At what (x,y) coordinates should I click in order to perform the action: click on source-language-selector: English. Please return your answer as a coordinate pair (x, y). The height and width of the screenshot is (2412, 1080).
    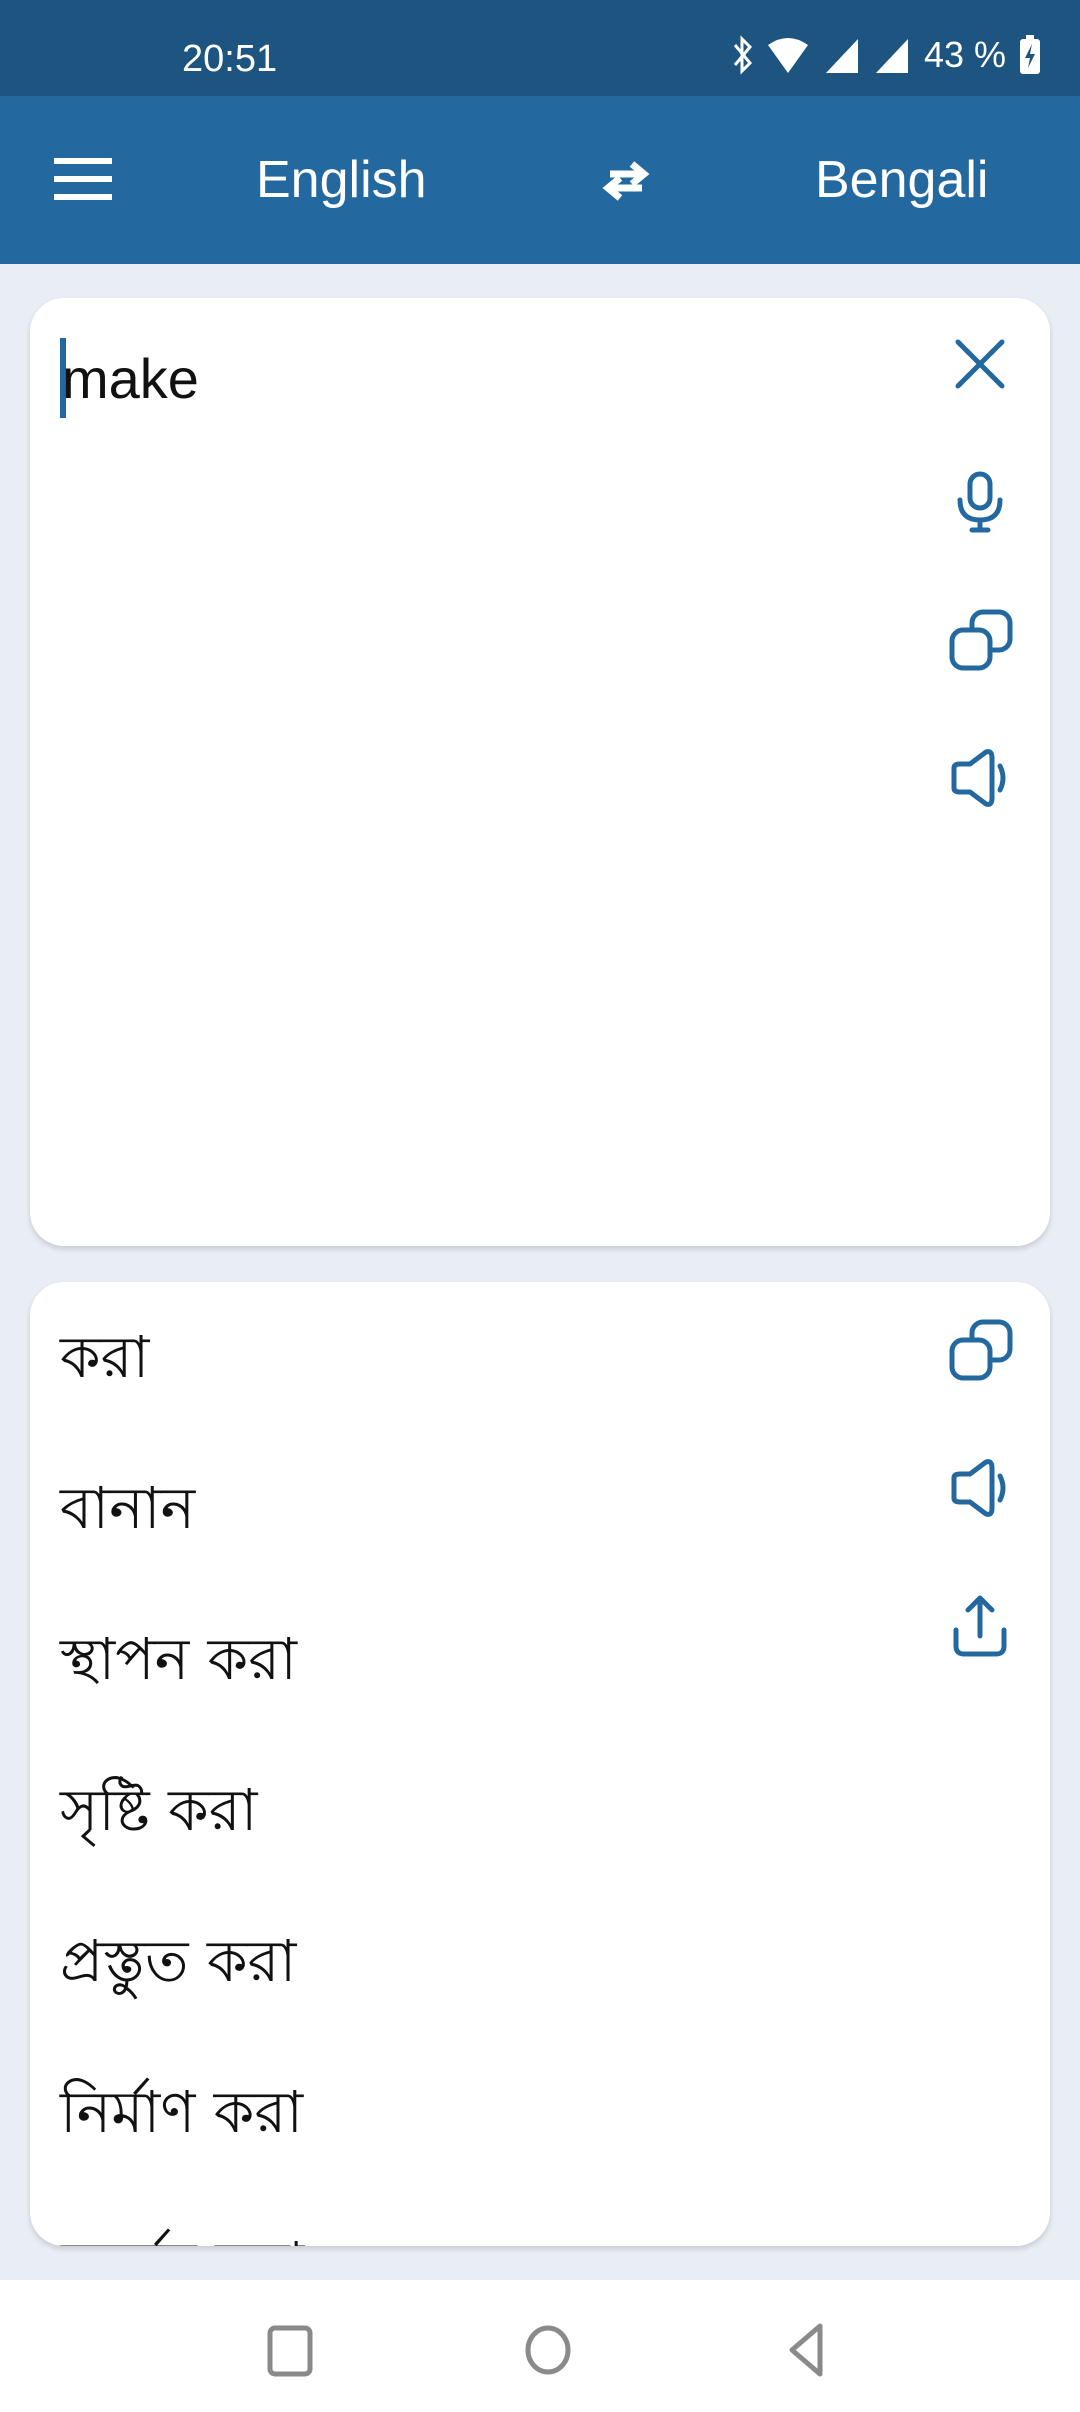
    Looking at the image, I should click on (341, 180).